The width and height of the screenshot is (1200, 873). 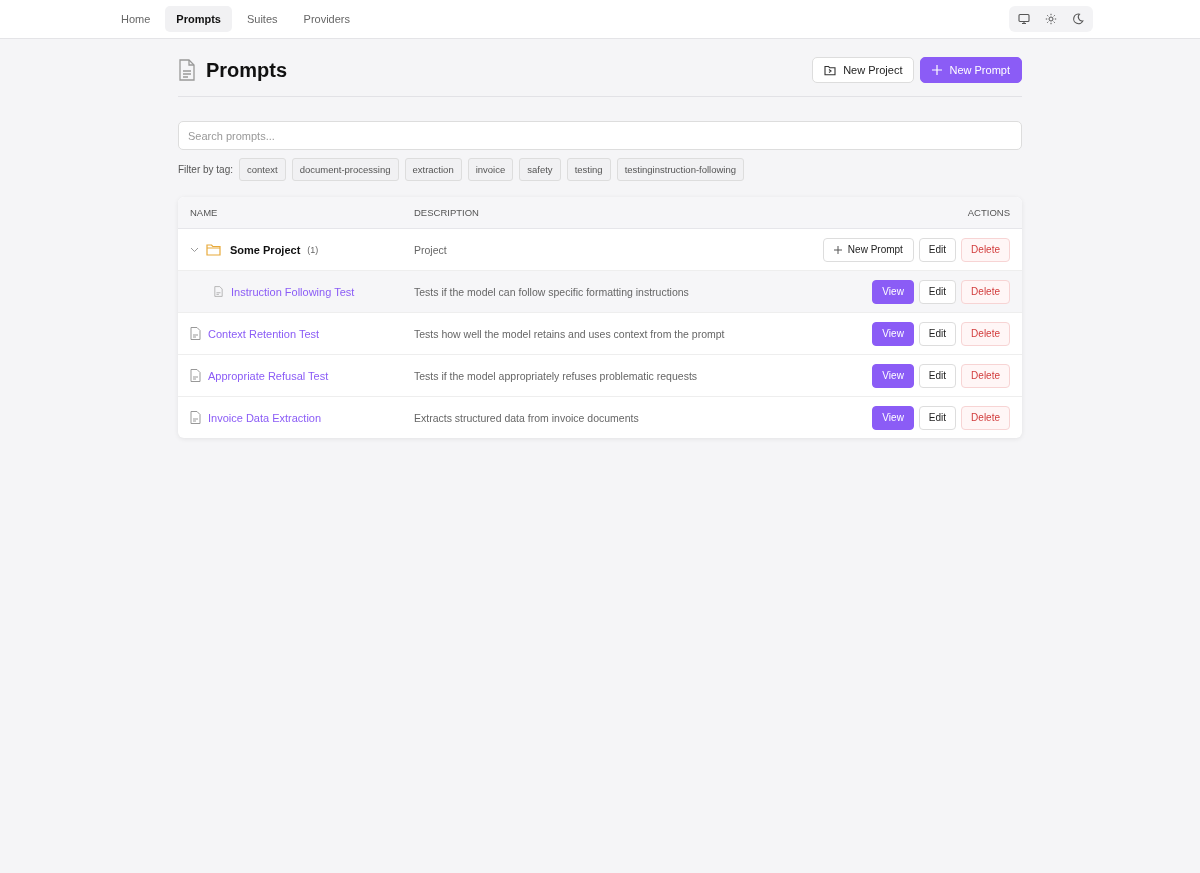 What do you see at coordinates (326, 19) in the screenshot?
I see `nav-tab: Providers` at bounding box center [326, 19].